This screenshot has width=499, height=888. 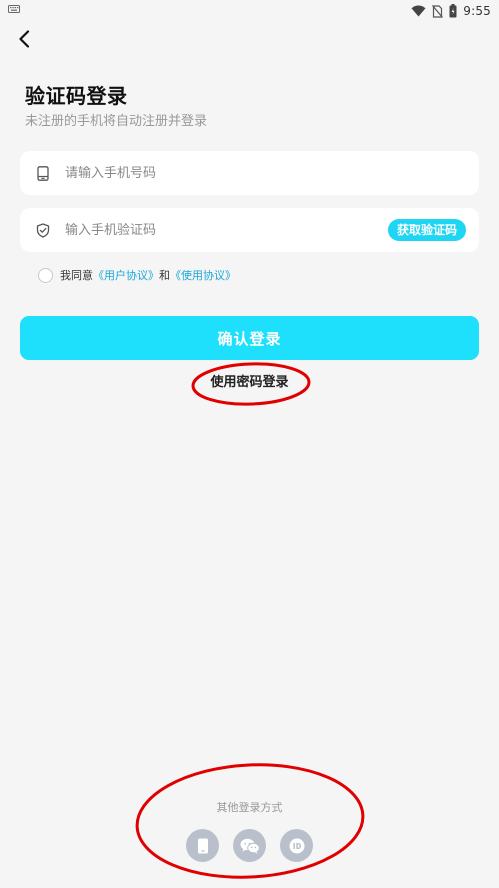 I want to click on other-login-title: 其他登录方式, so click(x=249, y=807).